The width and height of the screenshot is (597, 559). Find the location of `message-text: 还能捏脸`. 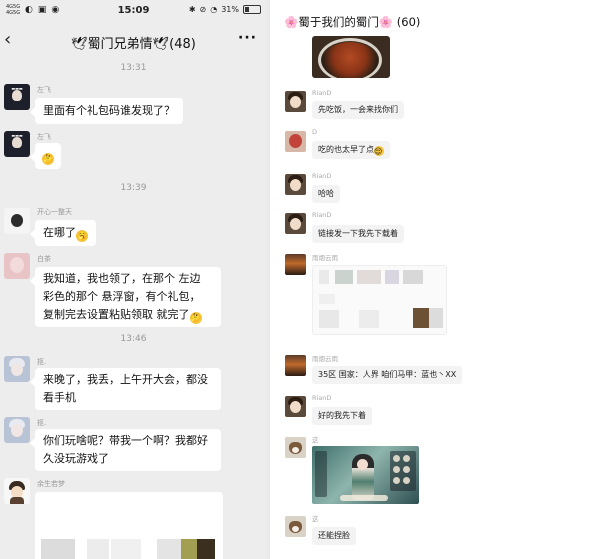

message-text: 还能捏脸 is located at coordinates (334, 535).